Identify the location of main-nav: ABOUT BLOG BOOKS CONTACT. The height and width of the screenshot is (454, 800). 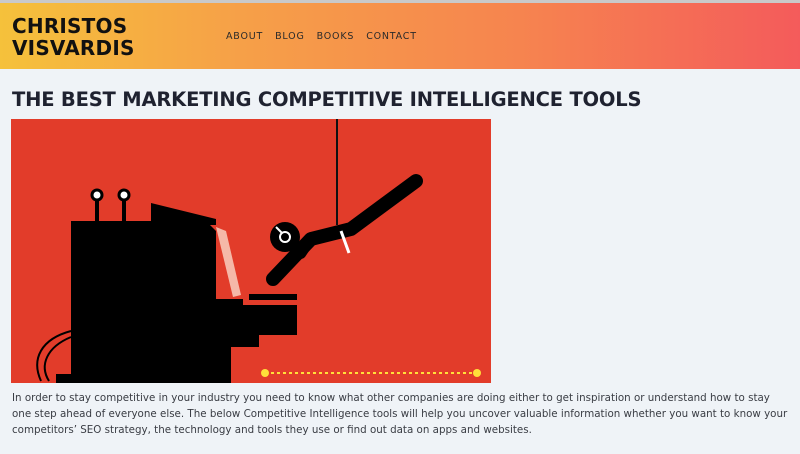
(321, 36).